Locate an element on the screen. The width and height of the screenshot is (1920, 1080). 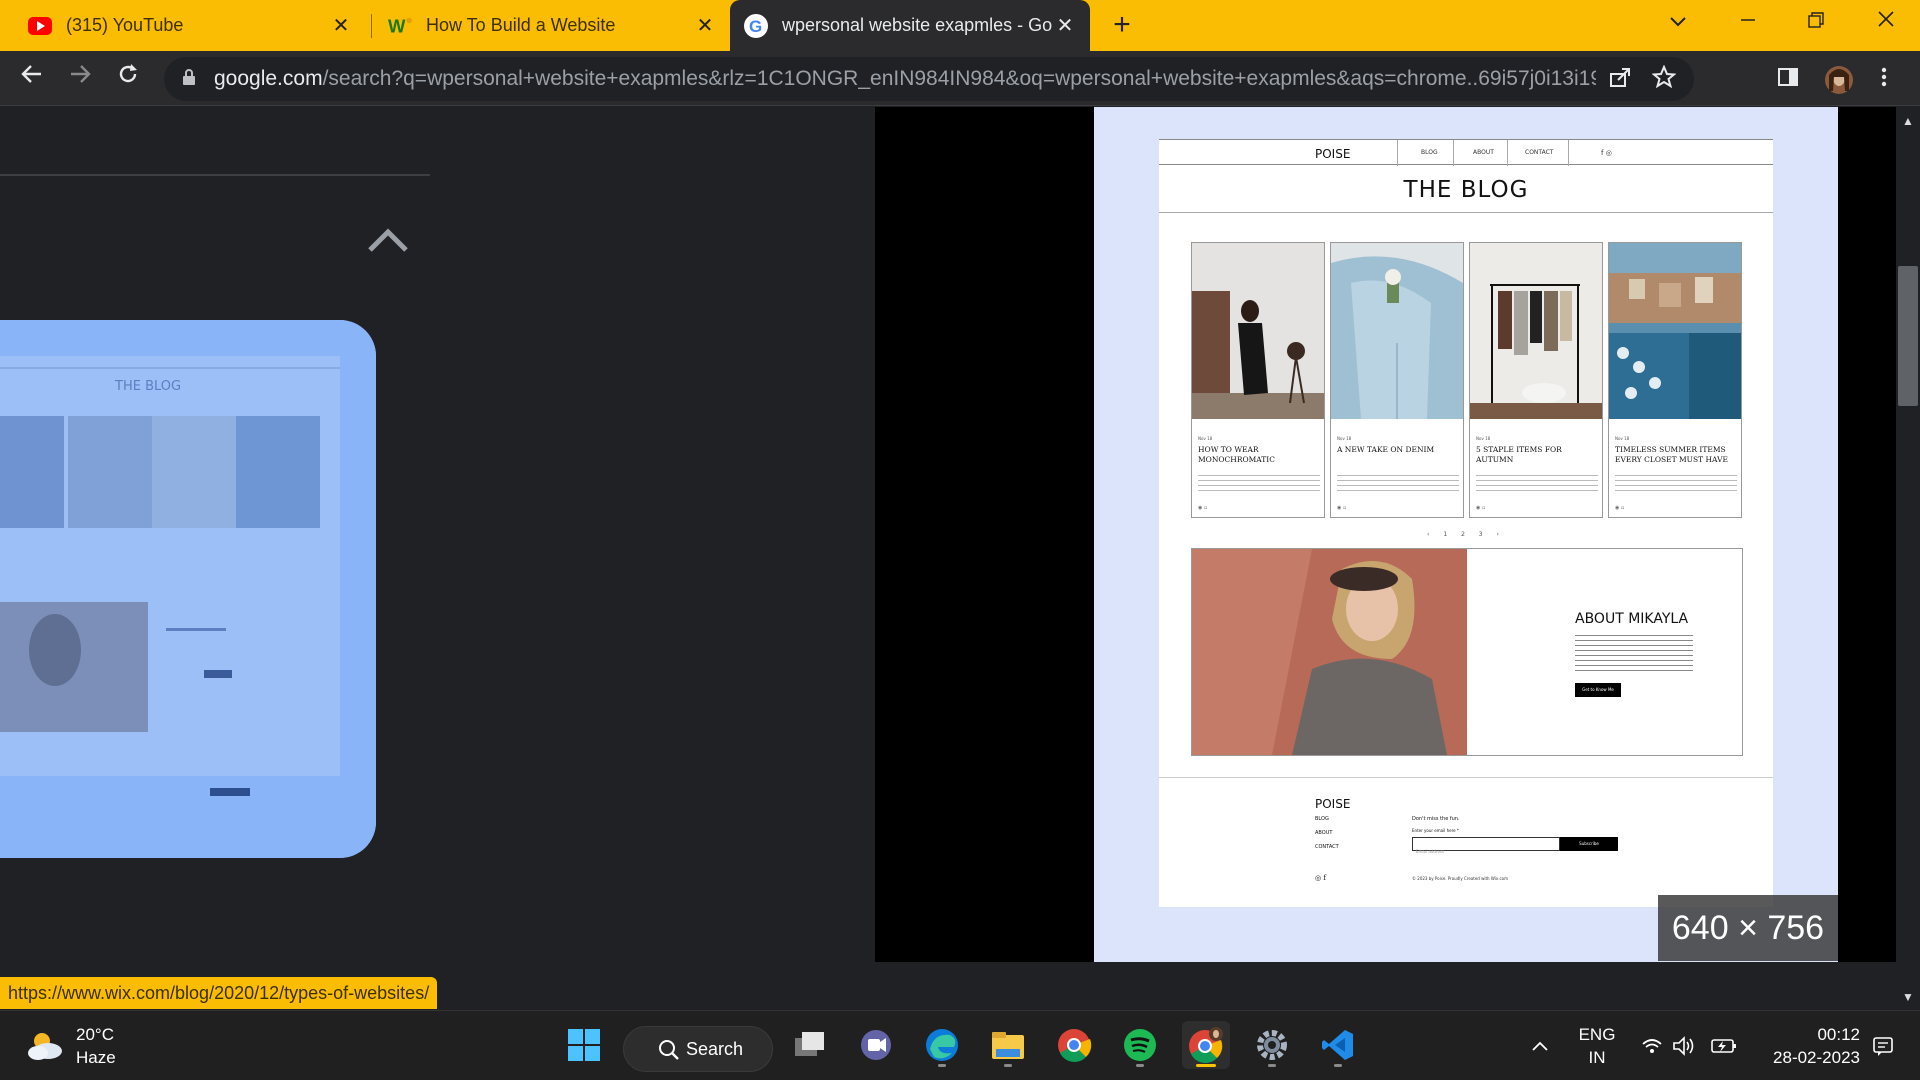
blog-logo: POISE is located at coordinates (1333, 154).